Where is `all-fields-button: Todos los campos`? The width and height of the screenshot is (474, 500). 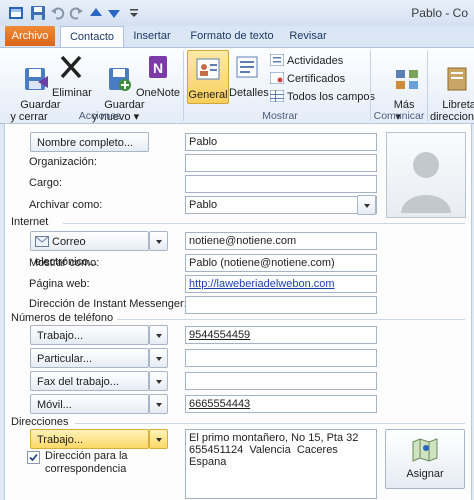
all-fields-button: Todos los campos is located at coordinates (322, 97).